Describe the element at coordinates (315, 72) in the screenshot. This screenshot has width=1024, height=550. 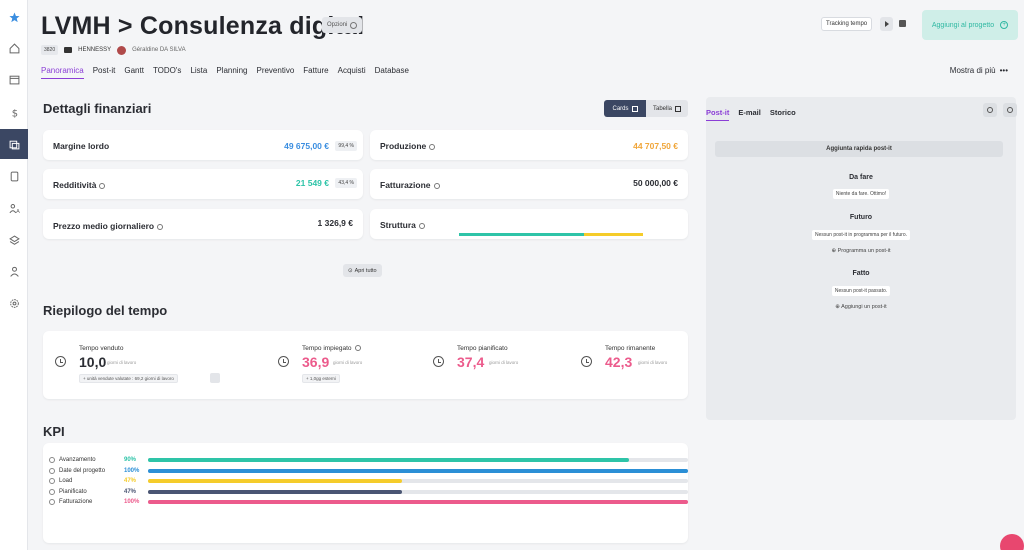
I see `tab-fatture: Fatture` at that location.